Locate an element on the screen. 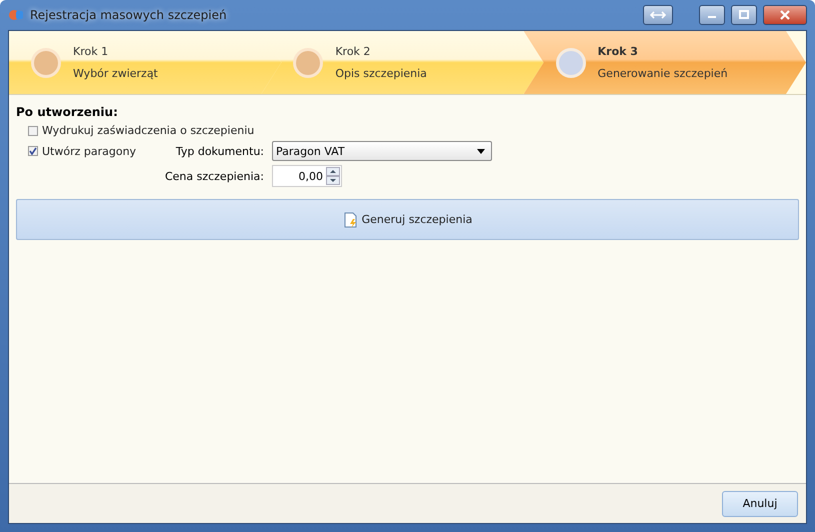 This screenshot has height=532, width=815. double-arrow-icon is located at coordinates (658, 15).